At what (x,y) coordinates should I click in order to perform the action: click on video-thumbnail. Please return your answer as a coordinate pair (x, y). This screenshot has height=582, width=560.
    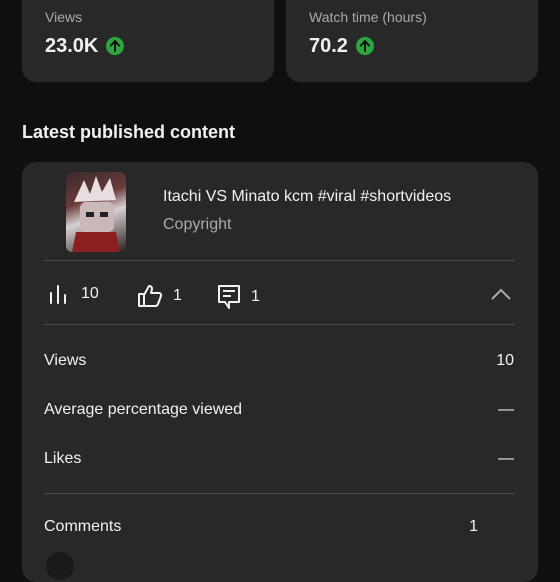
    Looking at the image, I should click on (96, 212).